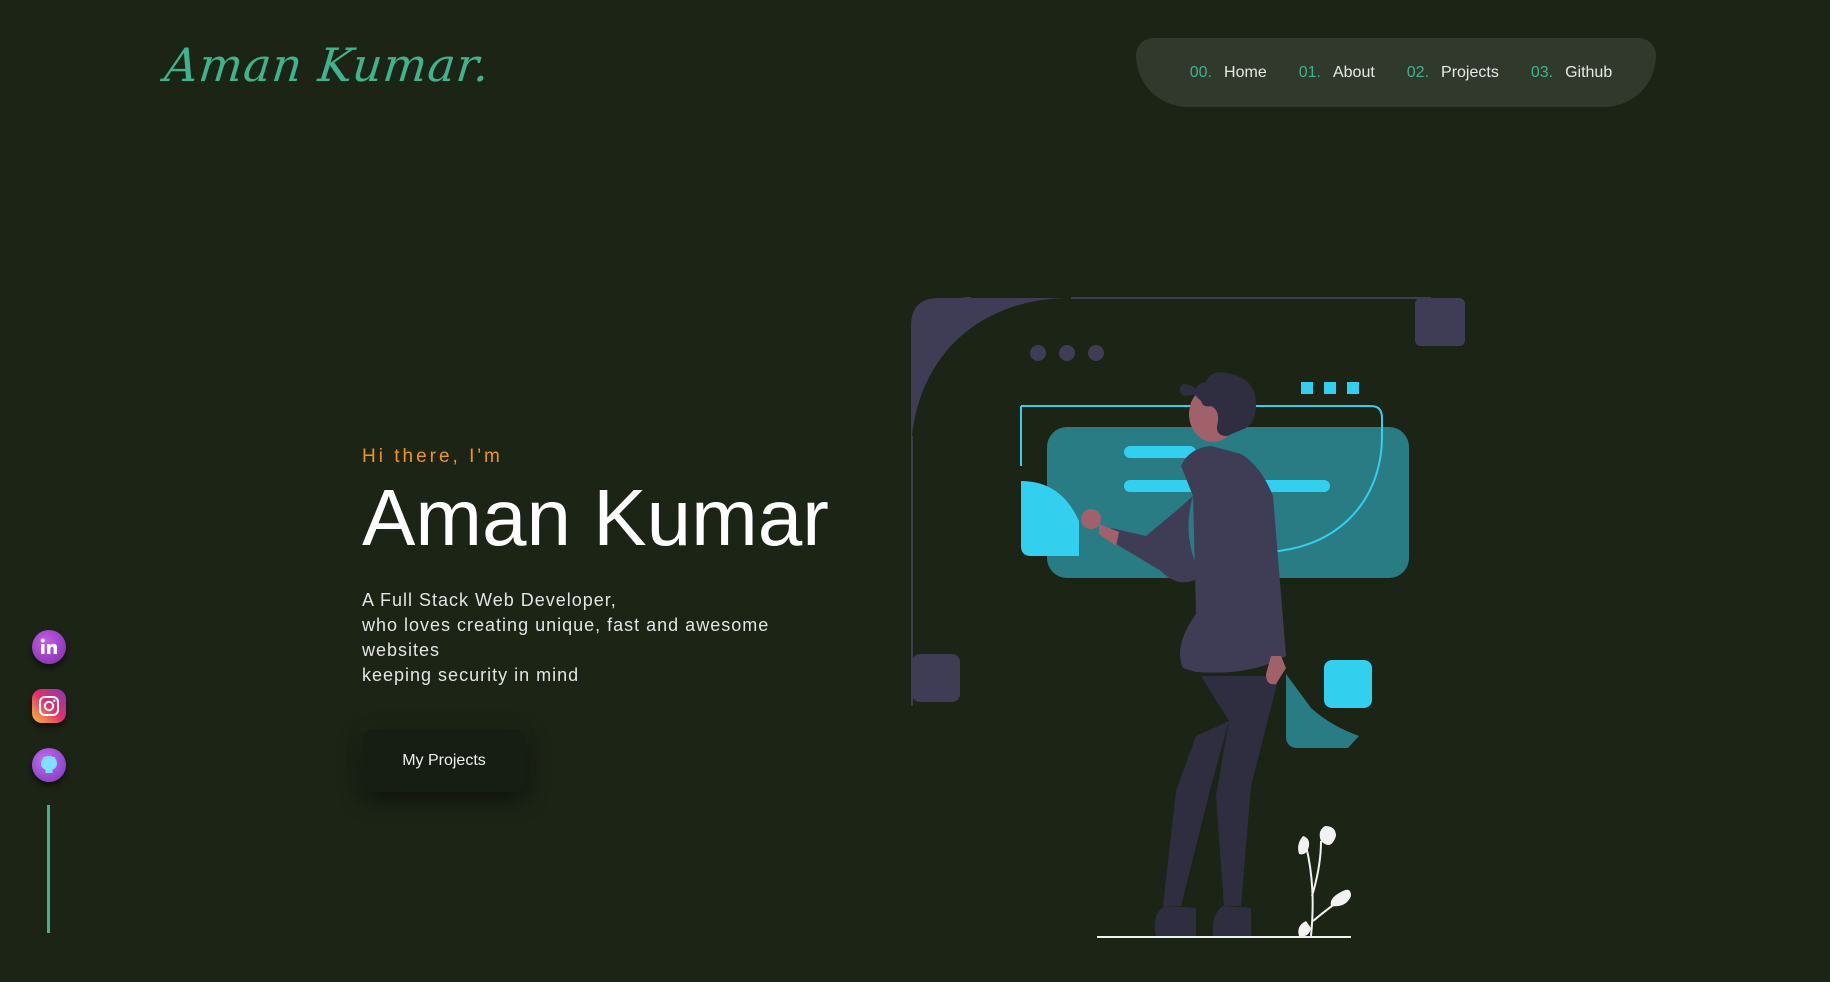 The image size is (1830, 982). What do you see at coordinates (1245, 72) in the screenshot?
I see `nav-item-label: Home` at bounding box center [1245, 72].